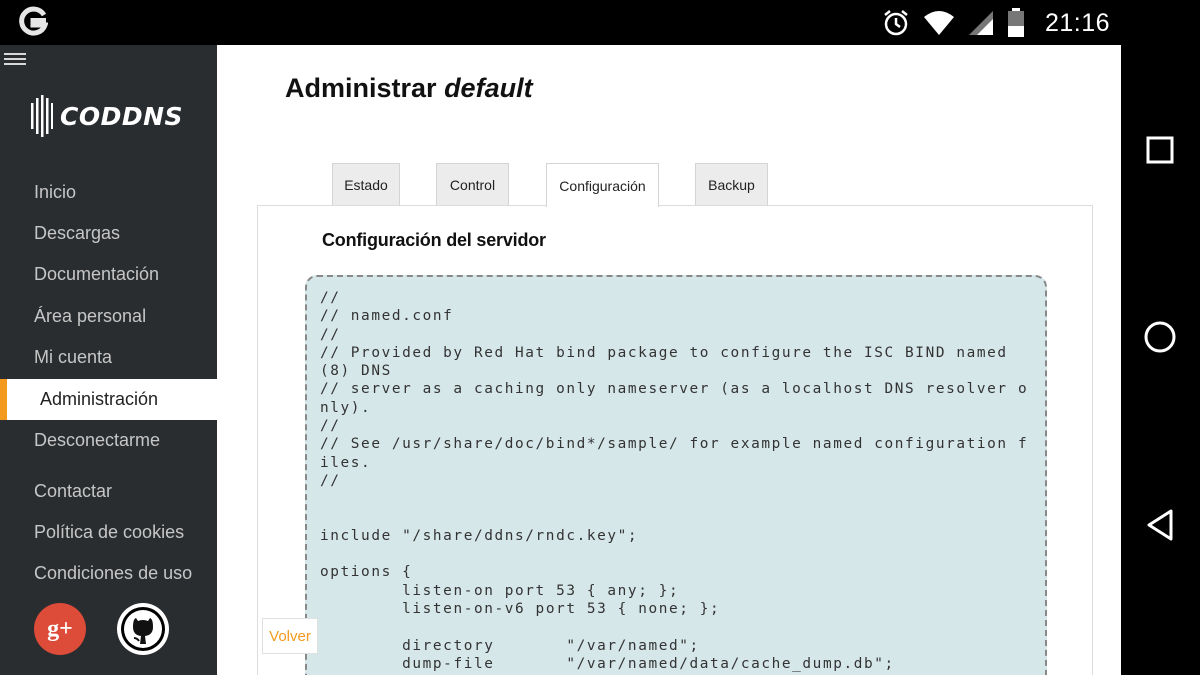 This screenshot has width=1200, height=675. What do you see at coordinates (896, 23) in the screenshot?
I see `alarm-icon` at bounding box center [896, 23].